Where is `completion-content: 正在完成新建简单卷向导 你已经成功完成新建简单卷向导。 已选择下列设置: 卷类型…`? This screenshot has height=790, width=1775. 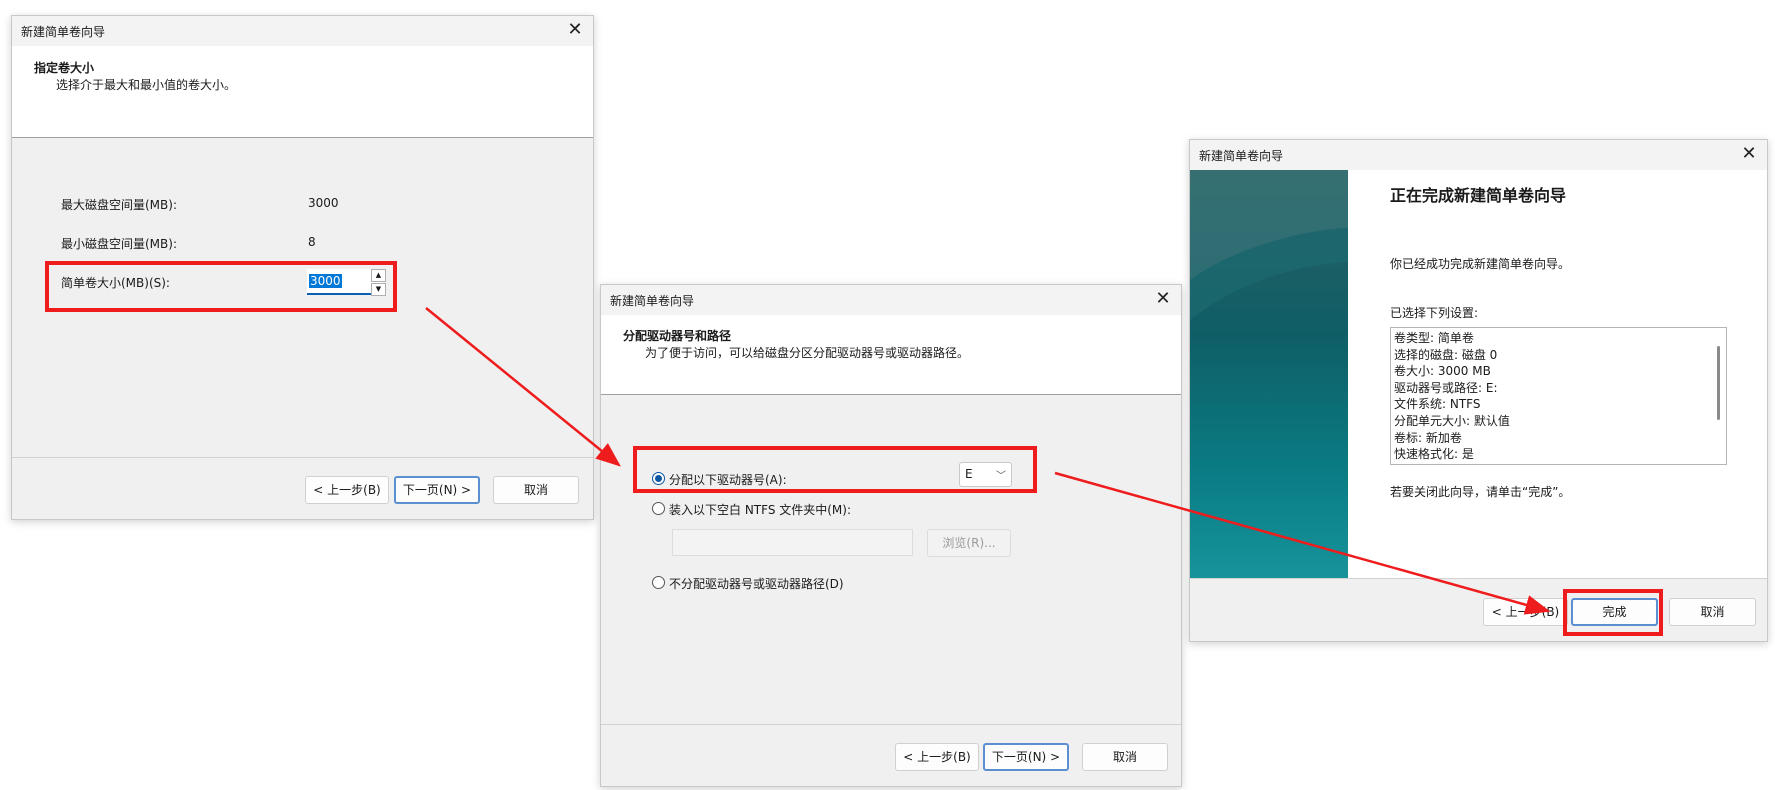 completion-content: 正在完成新建简单卷向导 你已经成功完成新建简单卷向导。 已选择下列设置: 卷类型… is located at coordinates (1557, 375).